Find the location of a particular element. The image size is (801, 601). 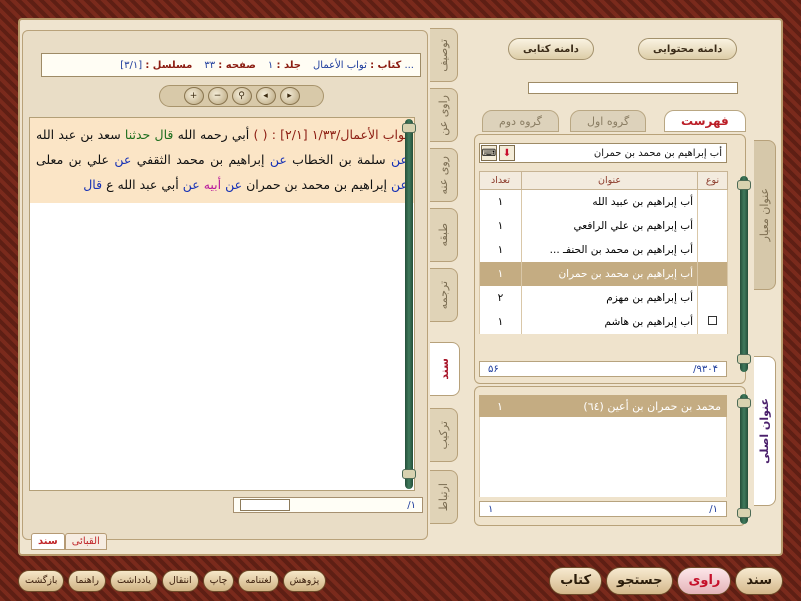

result-count-bar: ۱ /۱ is located at coordinates (603, 509).